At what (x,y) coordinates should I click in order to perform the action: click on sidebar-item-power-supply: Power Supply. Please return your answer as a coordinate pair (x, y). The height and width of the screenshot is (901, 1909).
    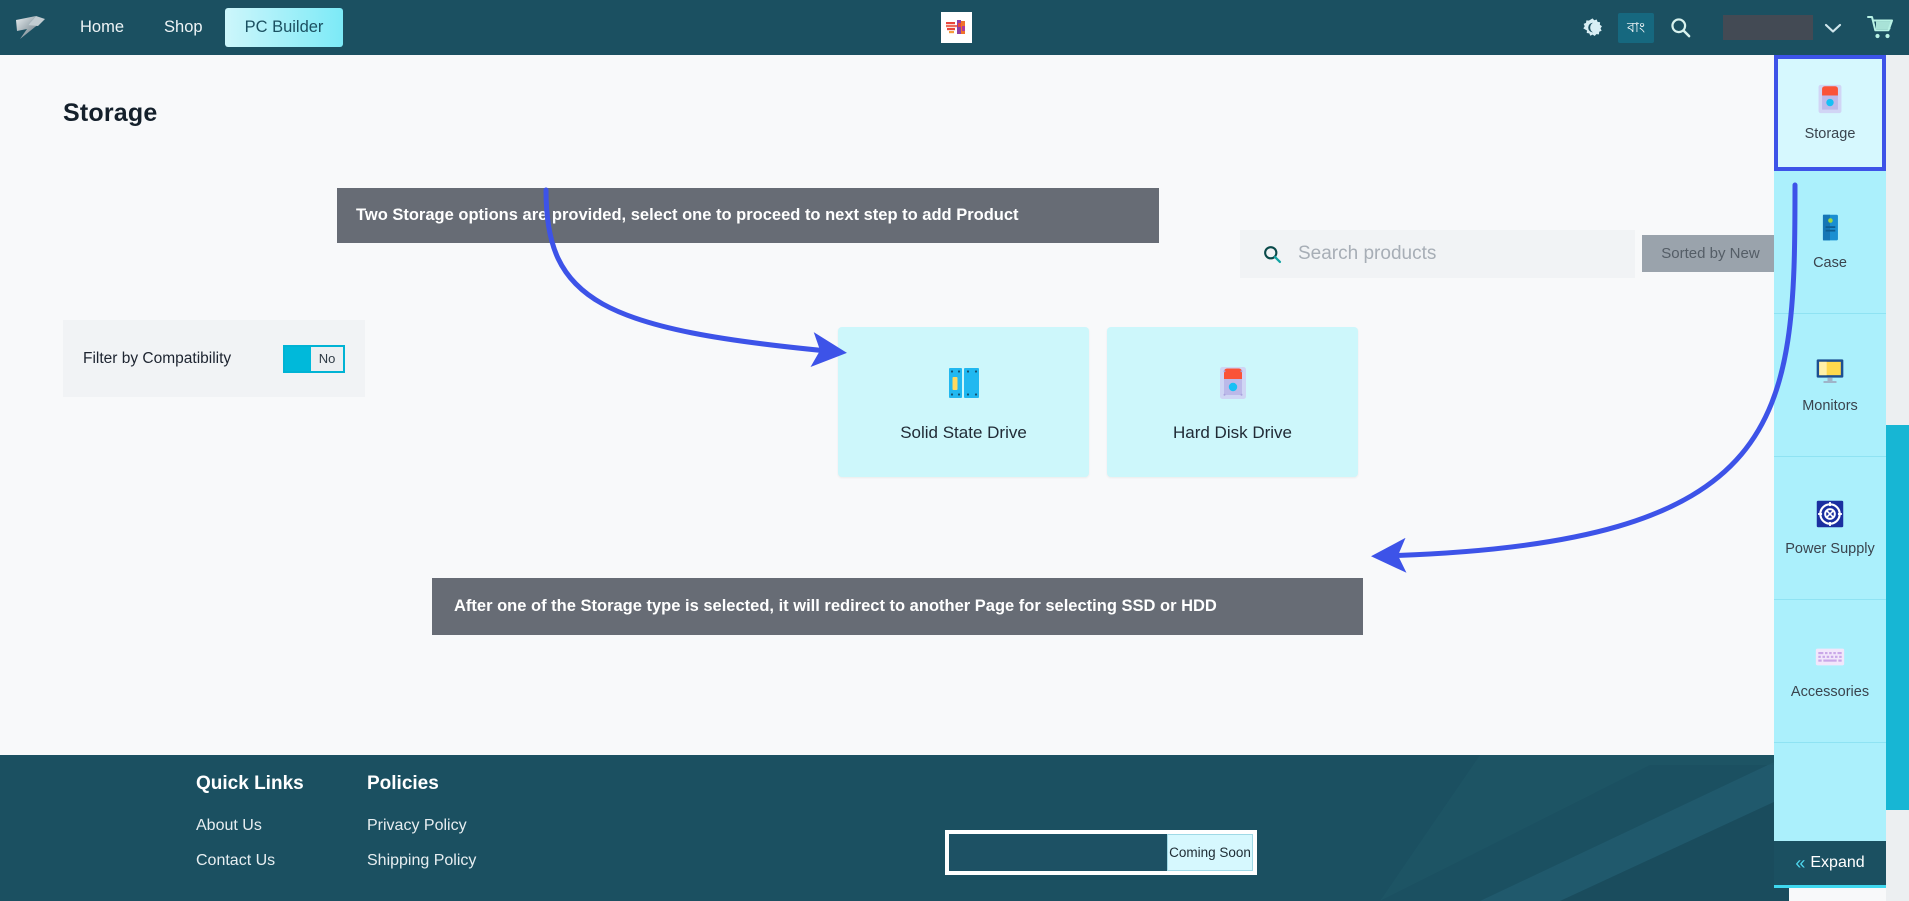
    Looking at the image, I should click on (1830, 528).